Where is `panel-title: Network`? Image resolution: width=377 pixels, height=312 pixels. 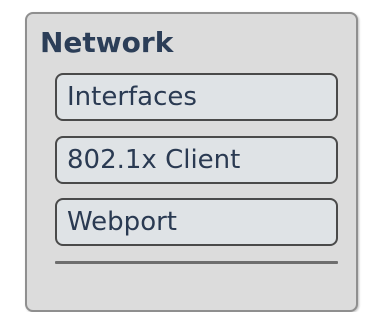 panel-title: Network is located at coordinates (107, 42).